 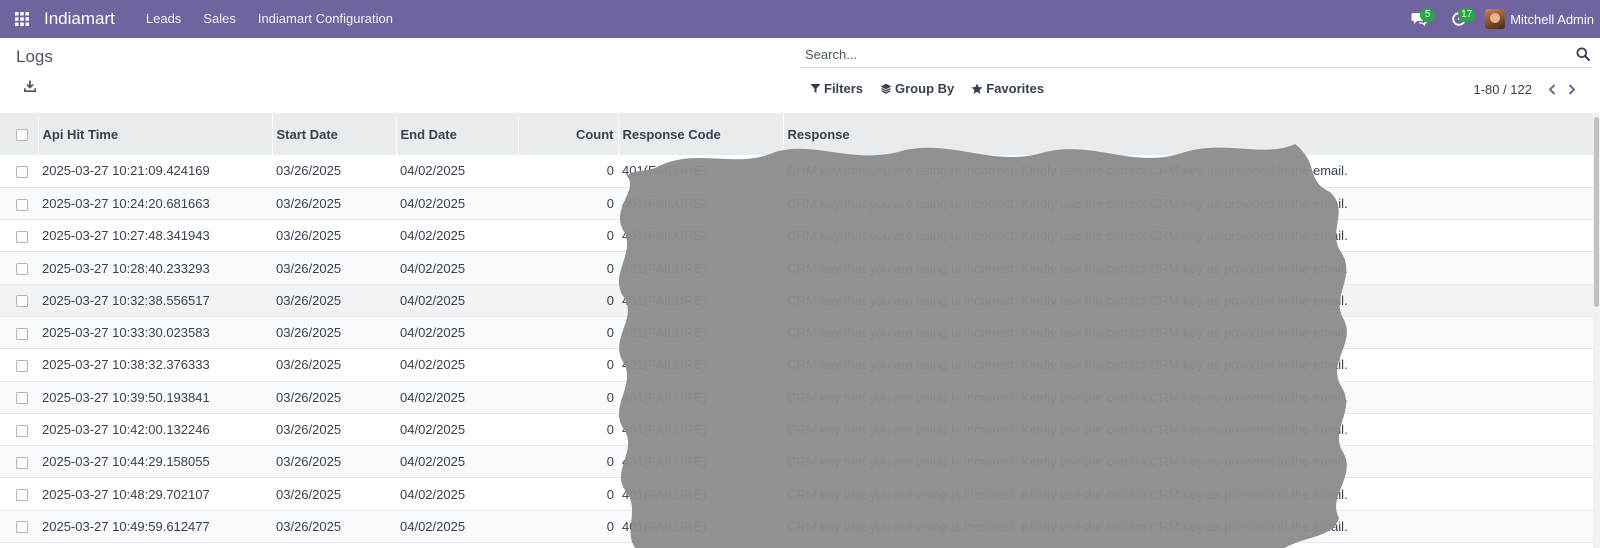 I want to click on pager-value: 1-80 / 122, so click(x=1502, y=89).